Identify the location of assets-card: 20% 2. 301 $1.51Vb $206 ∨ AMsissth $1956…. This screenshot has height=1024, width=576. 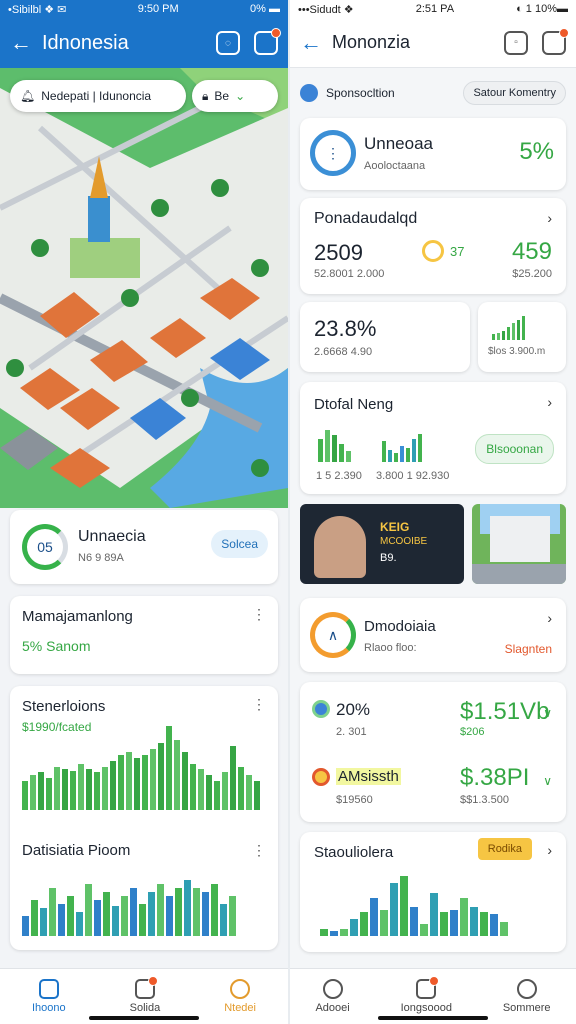
(433, 752).